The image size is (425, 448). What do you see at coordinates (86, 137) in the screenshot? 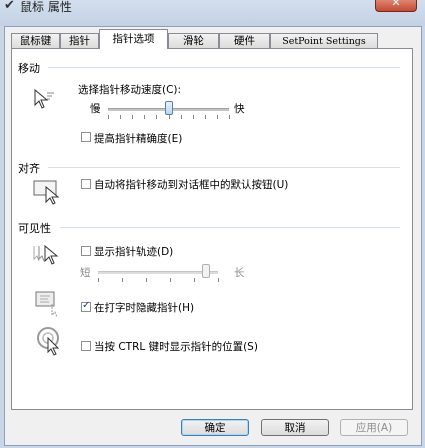
I see `precision-checkbox` at bounding box center [86, 137].